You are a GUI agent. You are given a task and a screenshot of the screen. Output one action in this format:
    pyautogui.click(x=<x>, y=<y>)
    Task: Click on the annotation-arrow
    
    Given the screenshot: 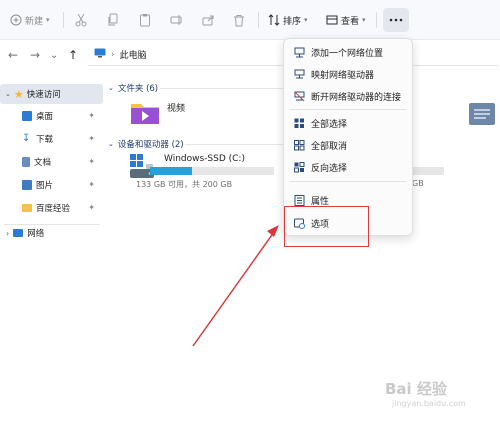 What is the action you would take?
    pyautogui.click(x=235, y=286)
    